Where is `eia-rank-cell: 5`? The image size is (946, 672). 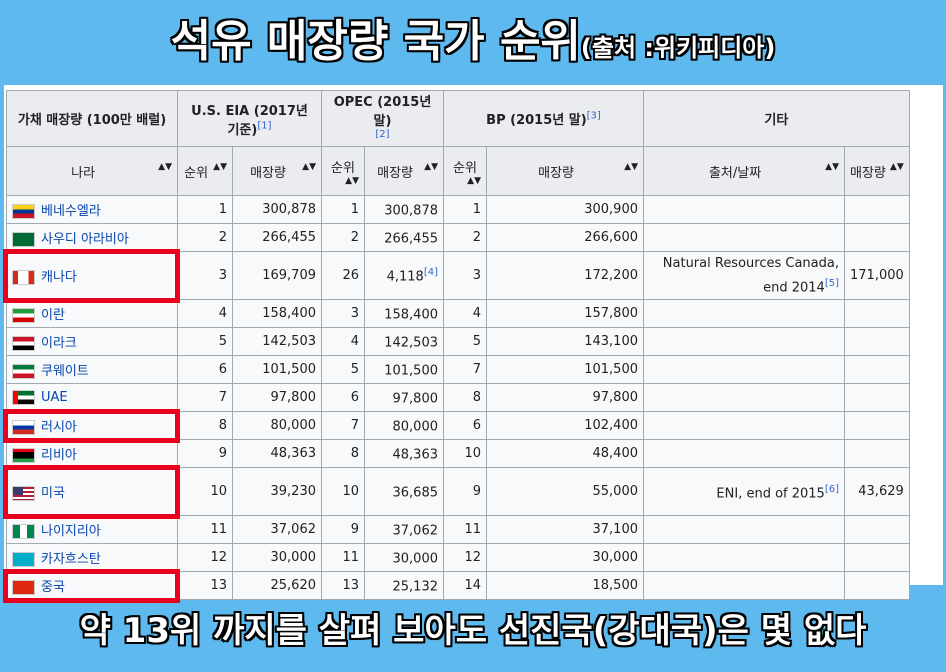
eia-rank-cell: 5 is located at coordinates (205, 342).